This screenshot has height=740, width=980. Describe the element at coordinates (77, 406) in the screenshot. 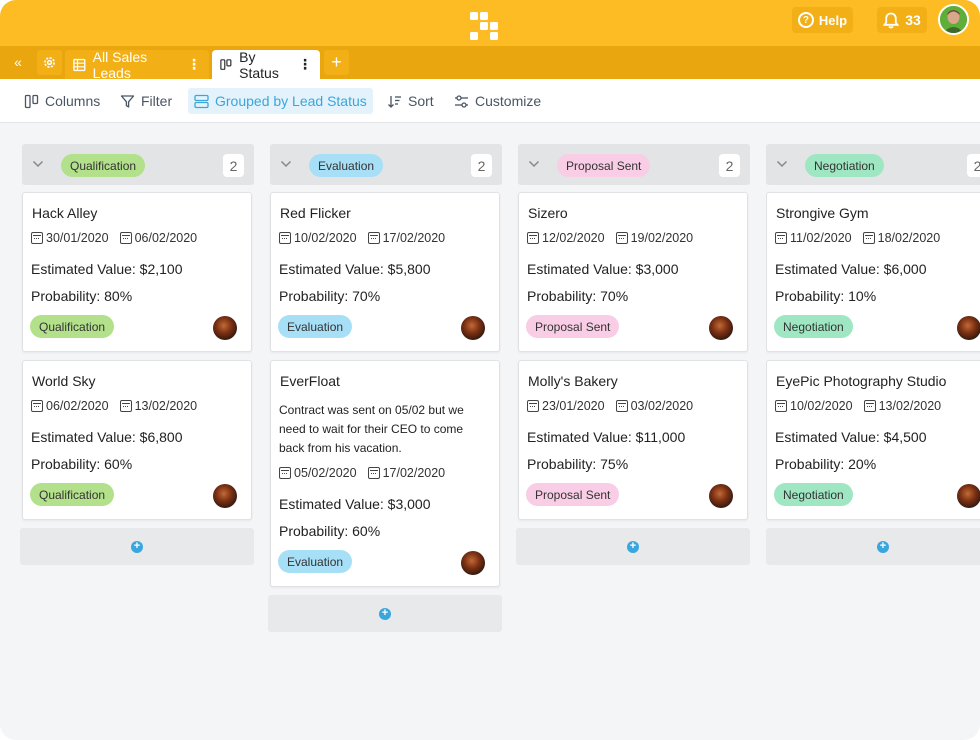

I see `start-date: 06/02/2020` at that location.